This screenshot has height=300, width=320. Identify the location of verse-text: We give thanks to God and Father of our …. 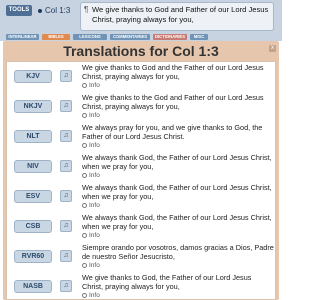
(180, 14).